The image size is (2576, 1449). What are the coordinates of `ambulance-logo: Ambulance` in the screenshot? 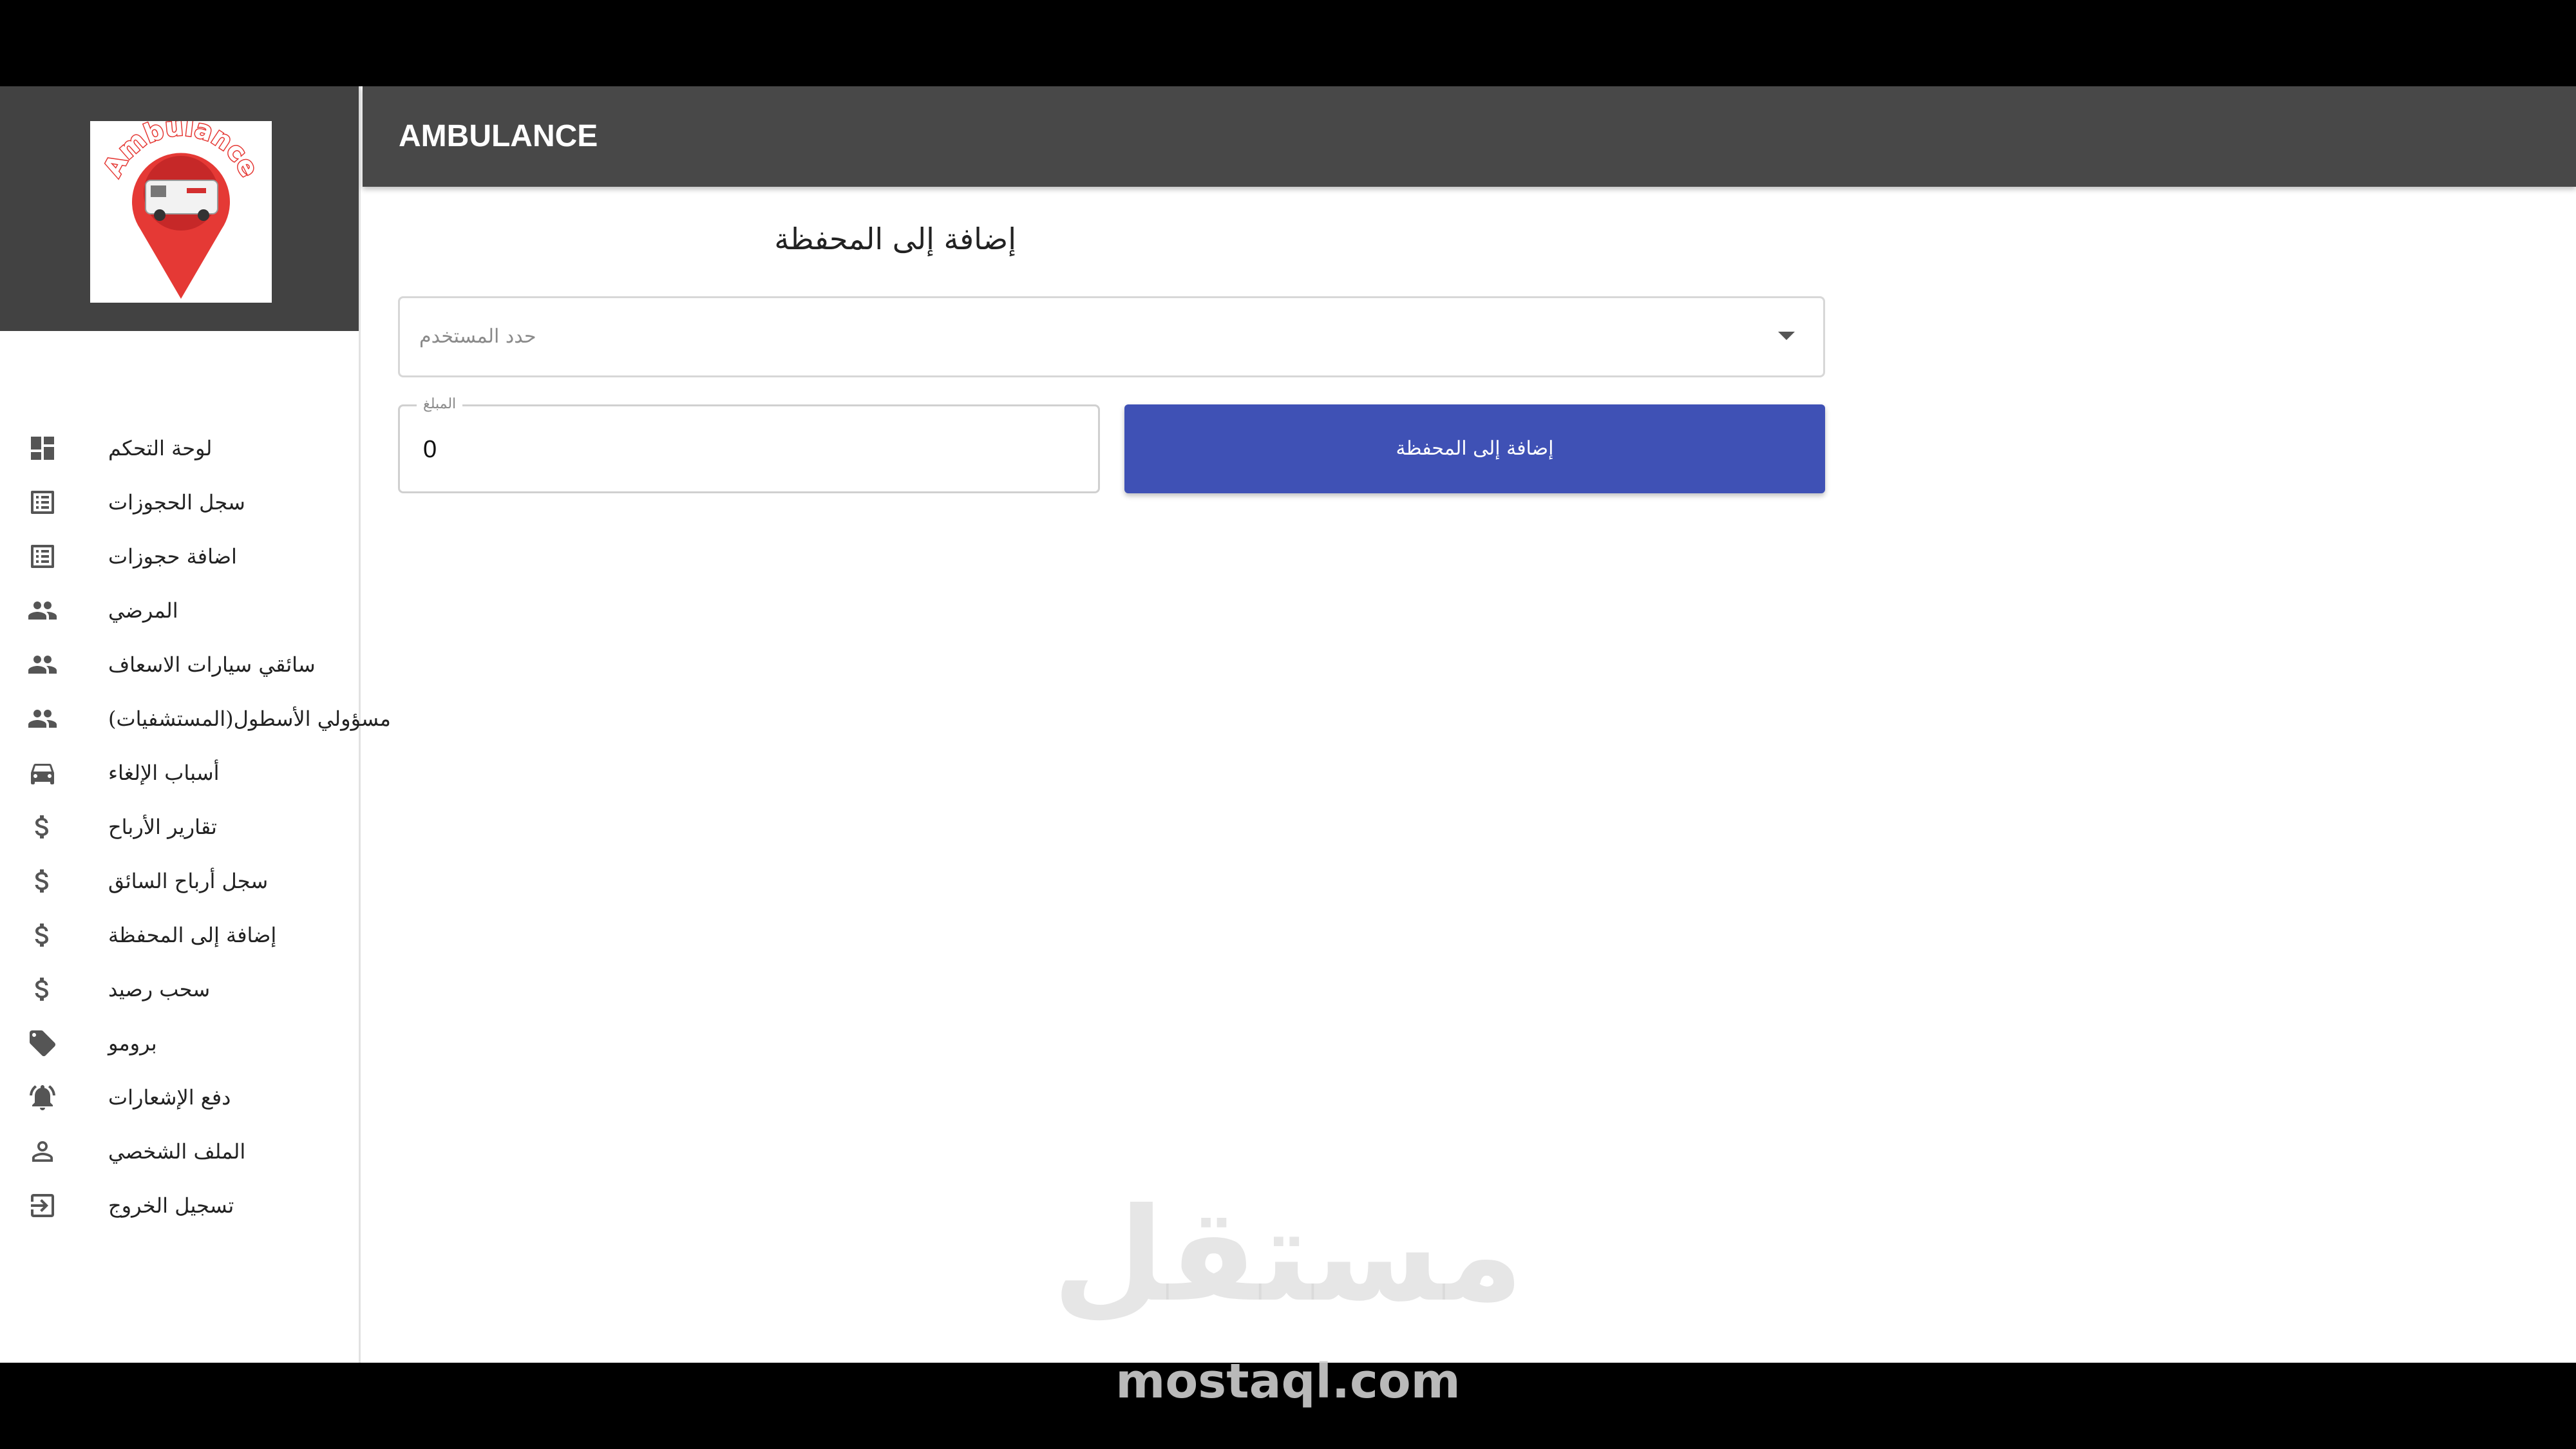 It's located at (181, 212).